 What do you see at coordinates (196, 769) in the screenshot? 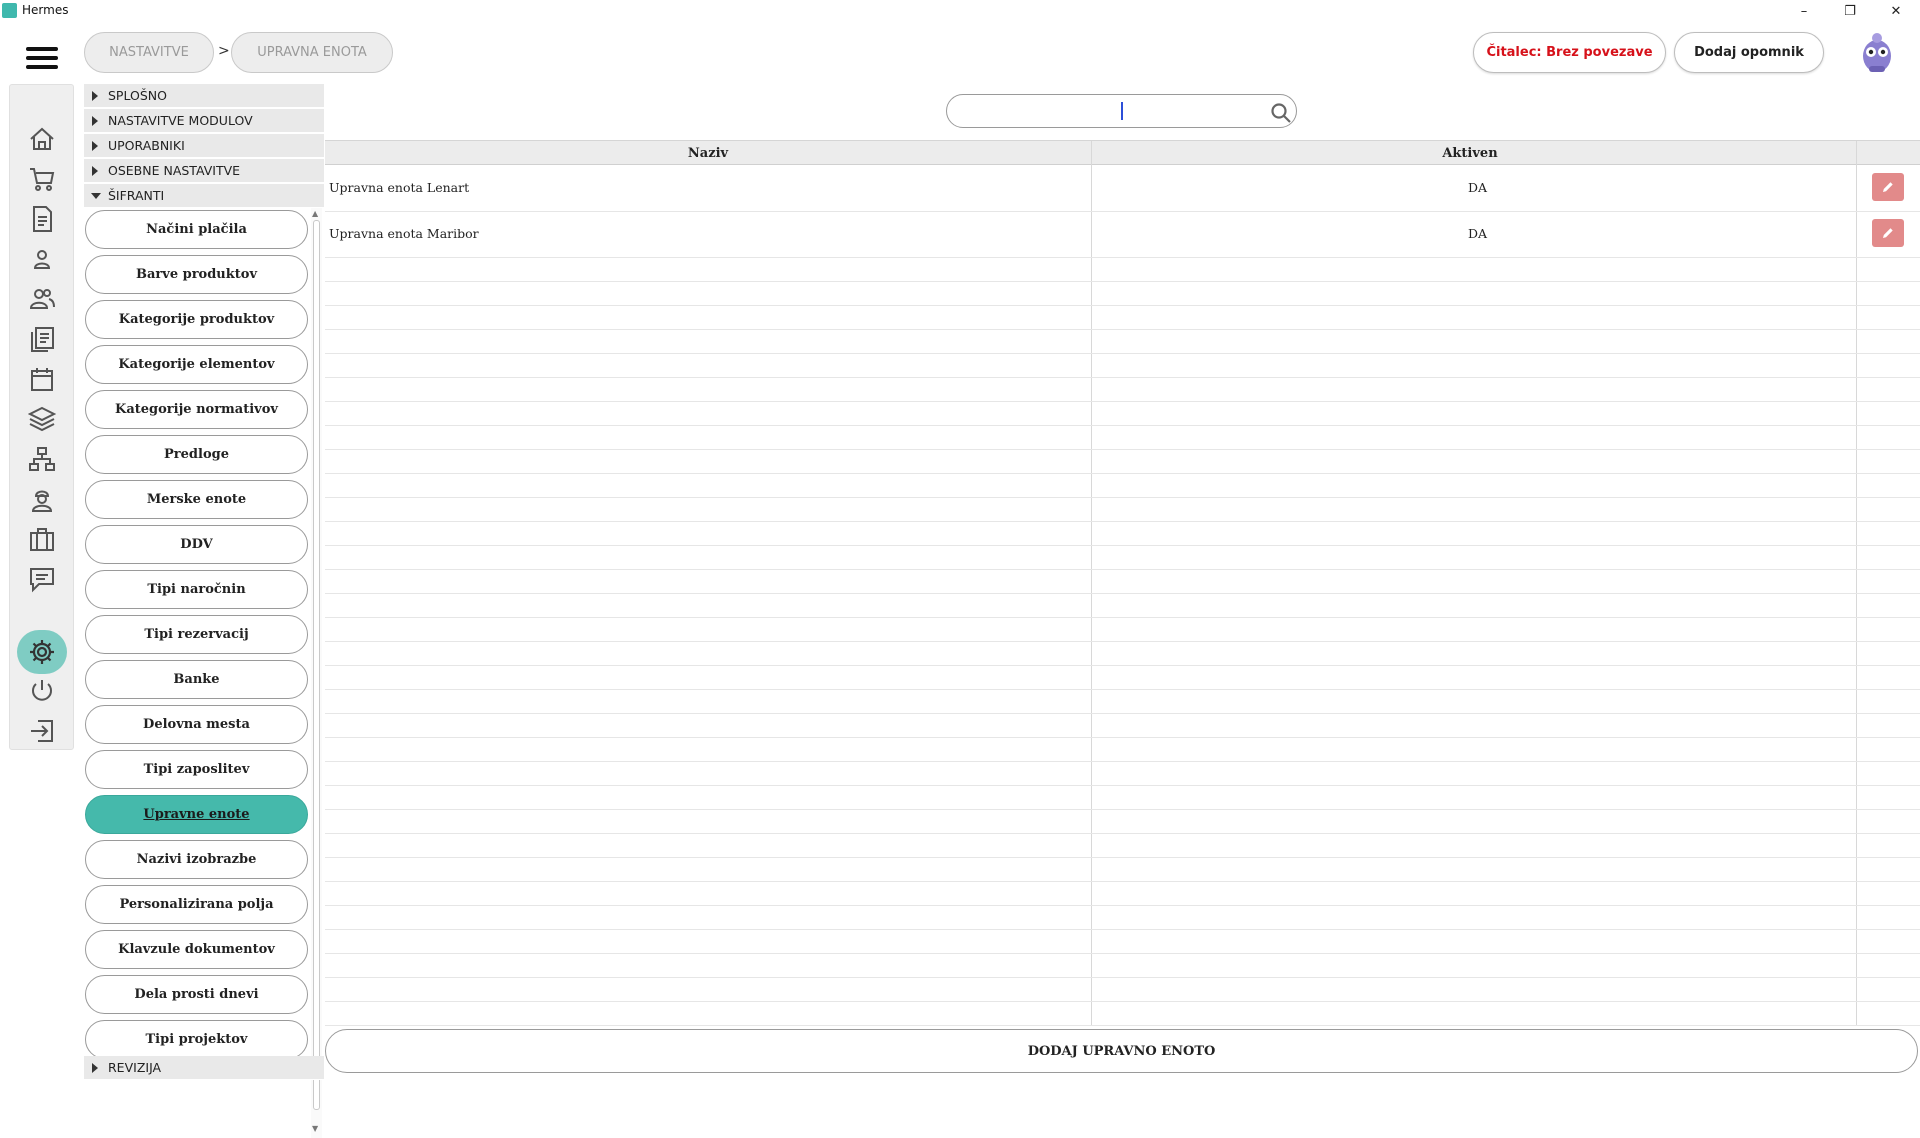
I see `sifrant-item: Tipi zaposlitev` at bounding box center [196, 769].